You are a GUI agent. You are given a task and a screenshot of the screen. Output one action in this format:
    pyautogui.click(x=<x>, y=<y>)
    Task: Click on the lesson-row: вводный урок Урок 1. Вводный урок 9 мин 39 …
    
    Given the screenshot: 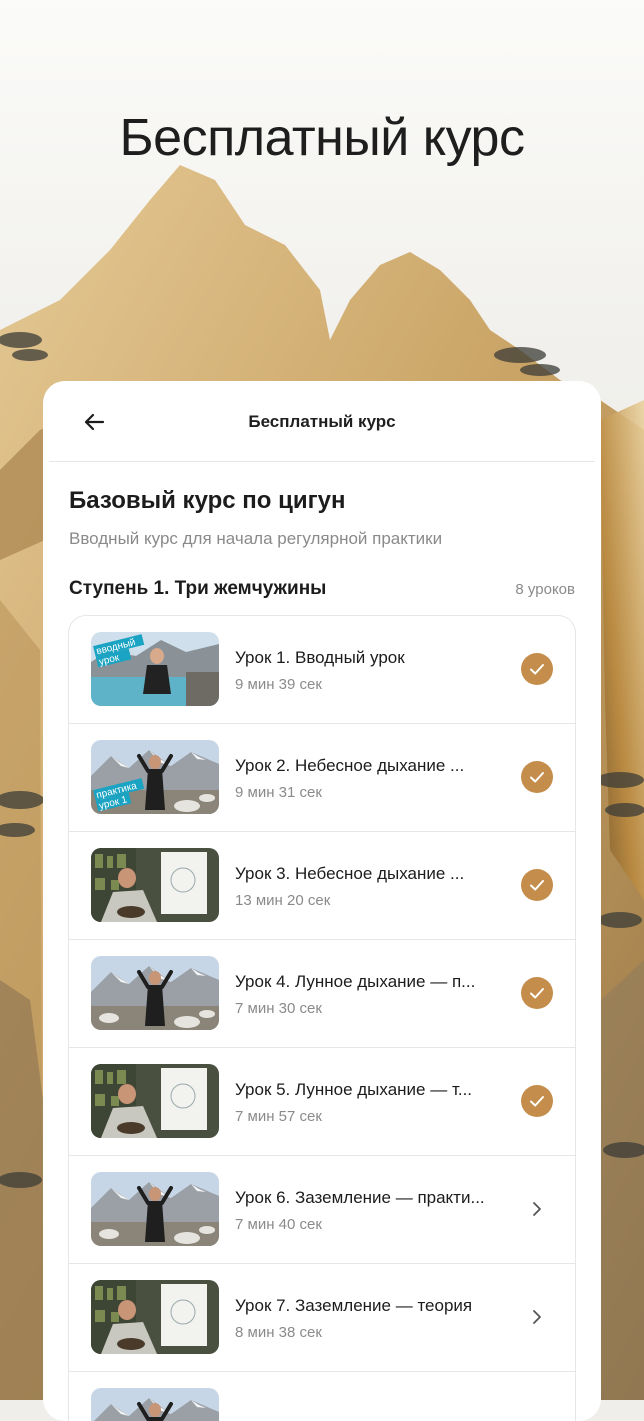 What is the action you would take?
    pyautogui.click(x=322, y=670)
    